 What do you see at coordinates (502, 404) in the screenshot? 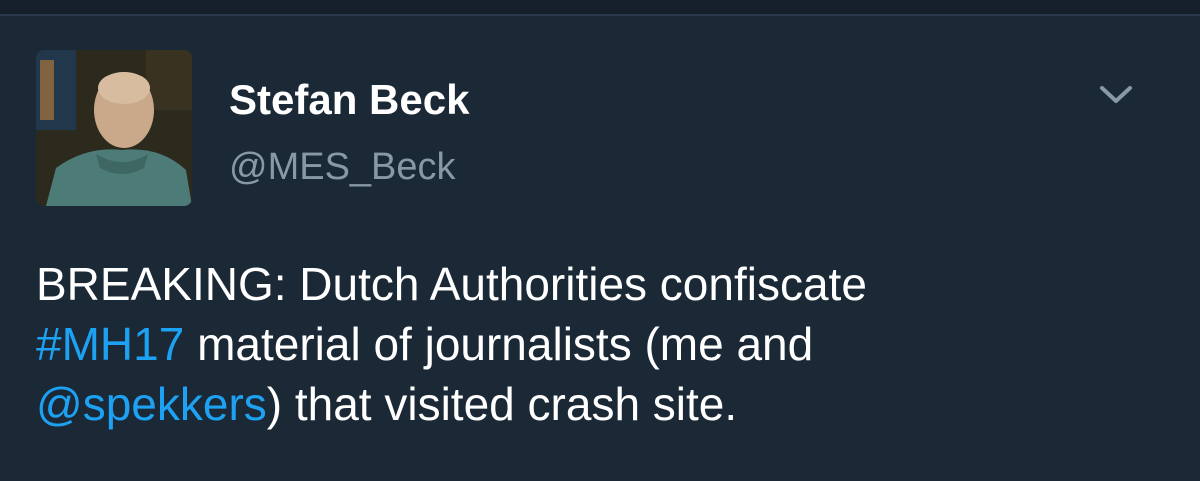
I see `tweet-text-segment: ) that visited crash site.` at bounding box center [502, 404].